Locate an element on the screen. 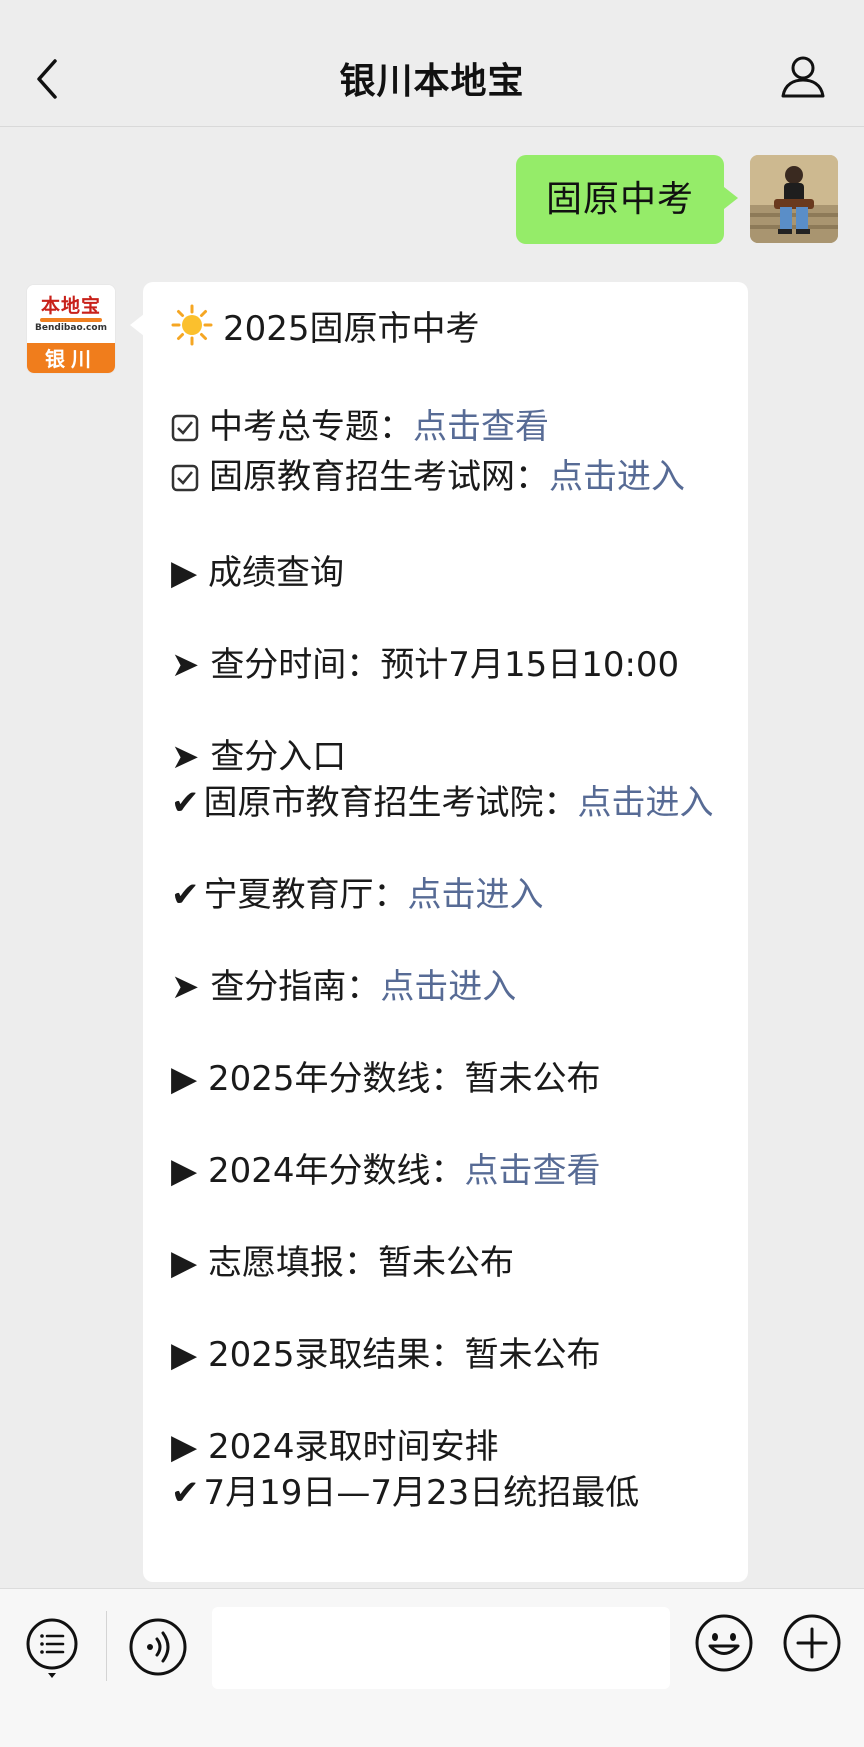 The height and width of the screenshot is (1747, 864). guide-link: 点击进入 is located at coordinates (448, 987).